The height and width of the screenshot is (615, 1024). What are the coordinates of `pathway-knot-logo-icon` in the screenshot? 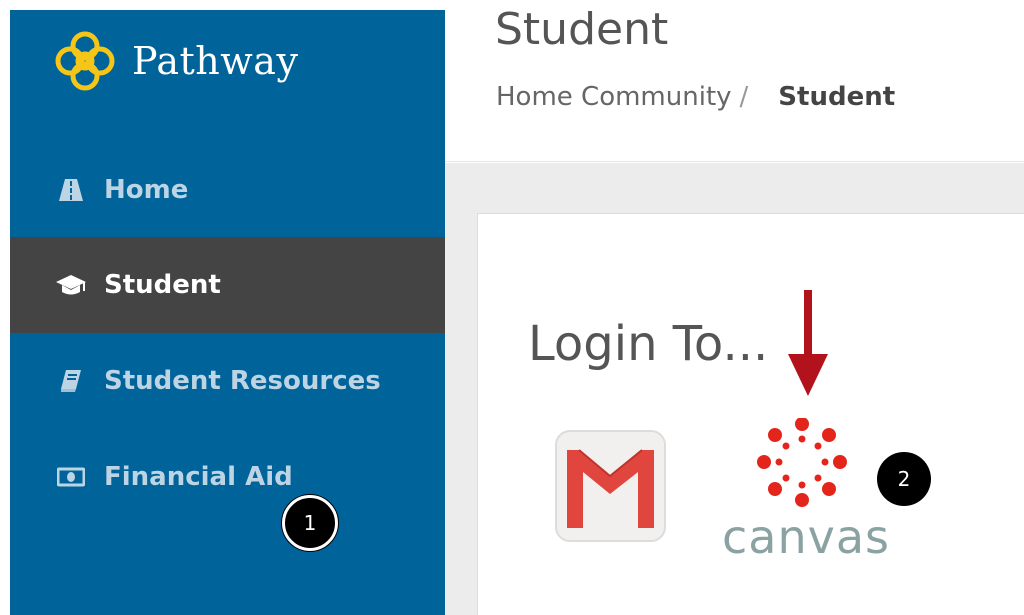 It's located at (85, 61).